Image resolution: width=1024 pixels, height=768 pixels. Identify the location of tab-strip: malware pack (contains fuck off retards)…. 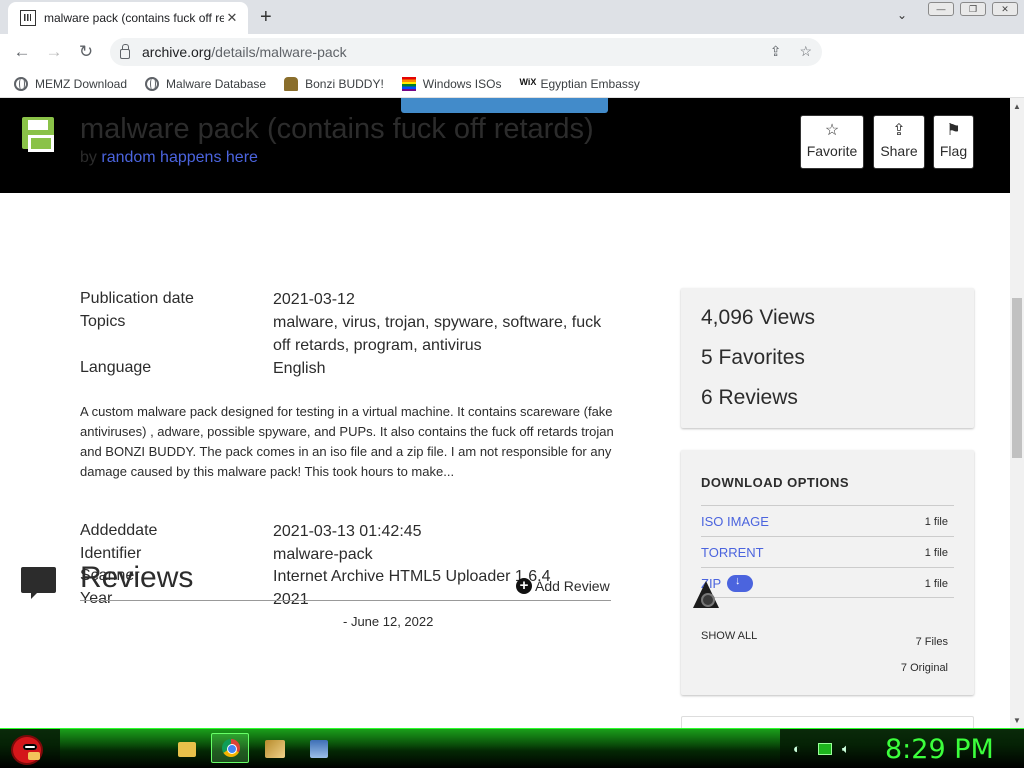
(512, 17).